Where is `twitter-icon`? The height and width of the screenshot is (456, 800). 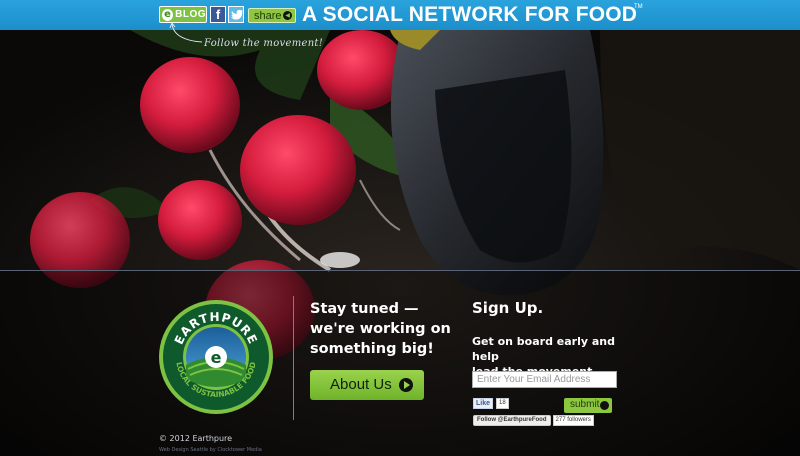
twitter-icon is located at coordinates (236, 14).